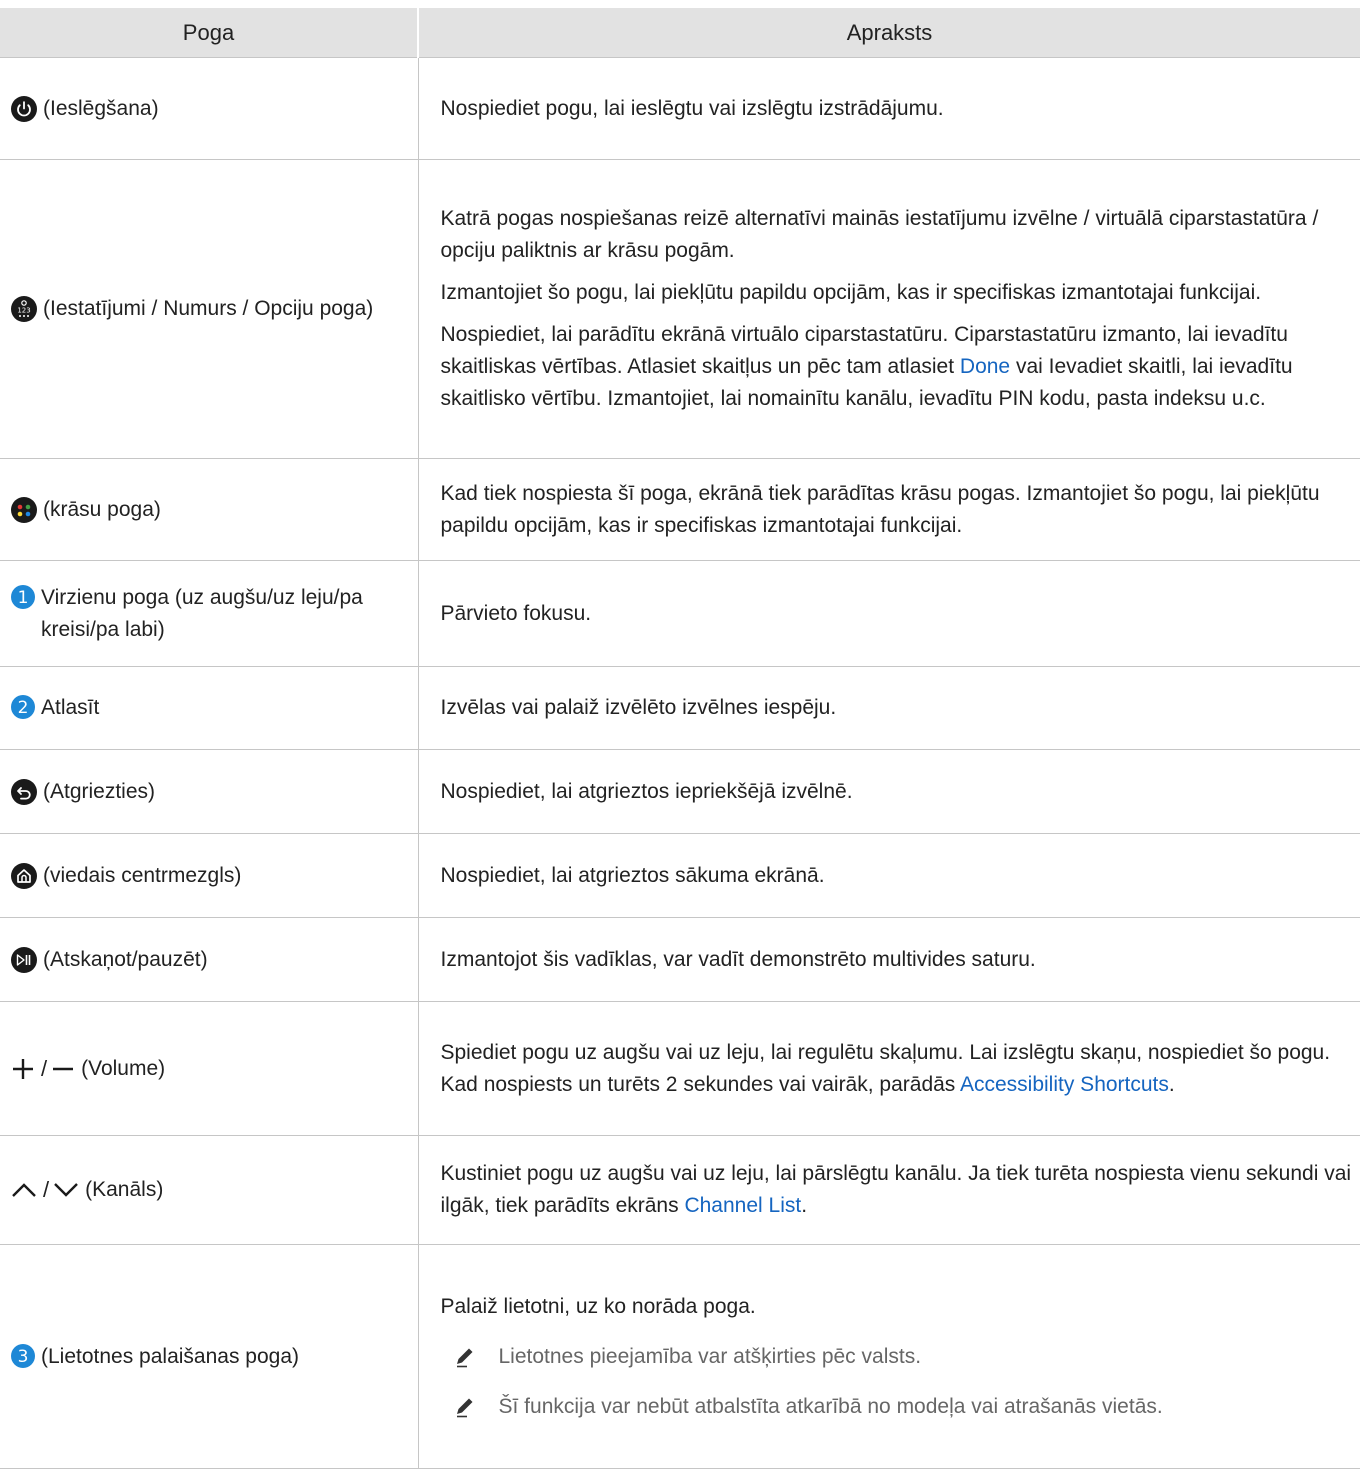  What do you see at coordinates (742, 1205) in the screenshot?
I see `channel-list-link: Channel List` at bounding box center [742, 1205].